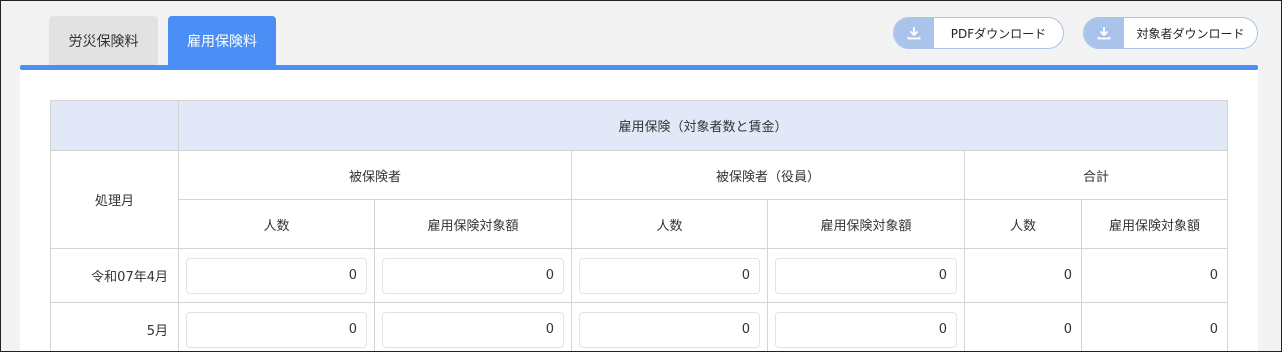  I want to click on col-officer-amount: 雇用保険対象額, so click(866, 224).